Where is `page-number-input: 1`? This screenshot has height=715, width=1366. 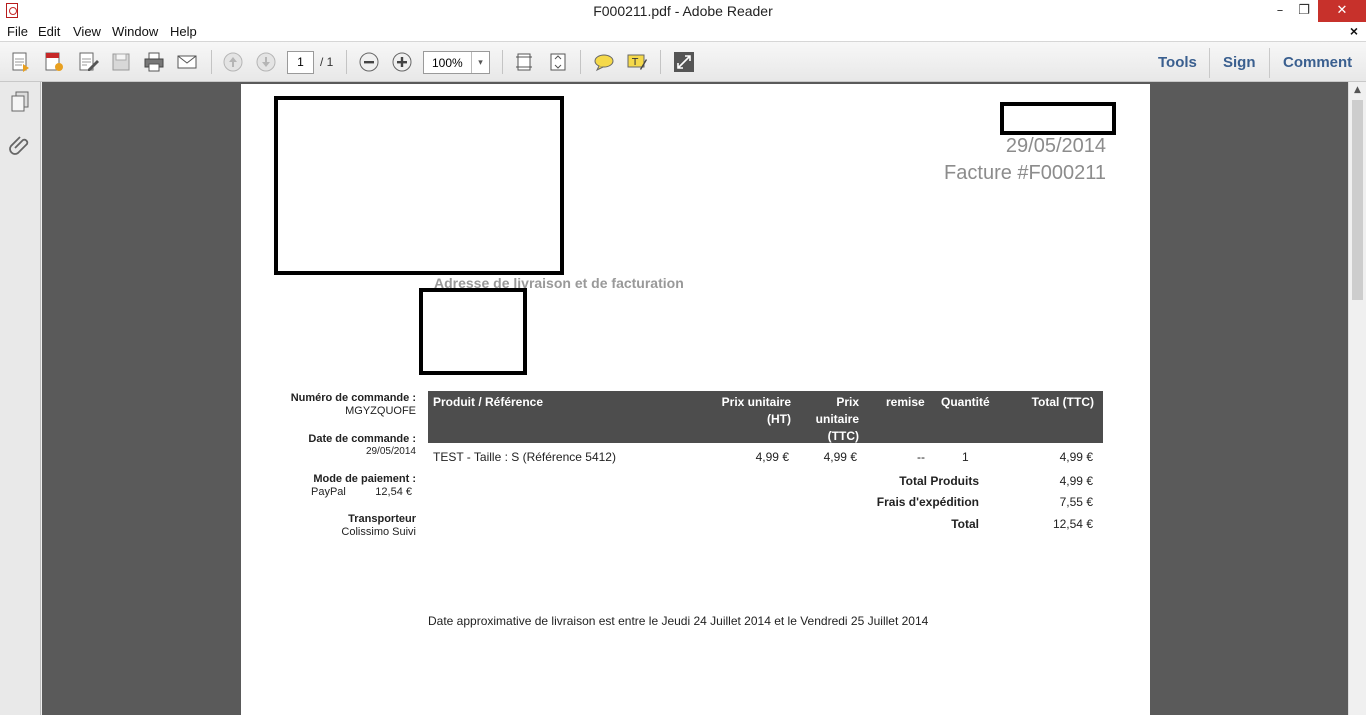 page-number-input: 1 is located at coordinates (300, 62).